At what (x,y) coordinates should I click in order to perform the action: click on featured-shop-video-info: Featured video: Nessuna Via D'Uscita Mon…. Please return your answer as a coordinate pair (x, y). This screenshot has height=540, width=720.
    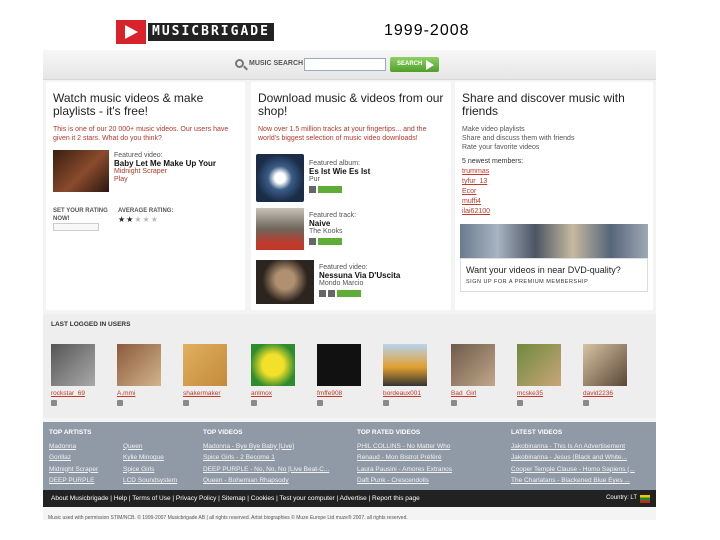
    Looking at the image, I should click on (383, 280).